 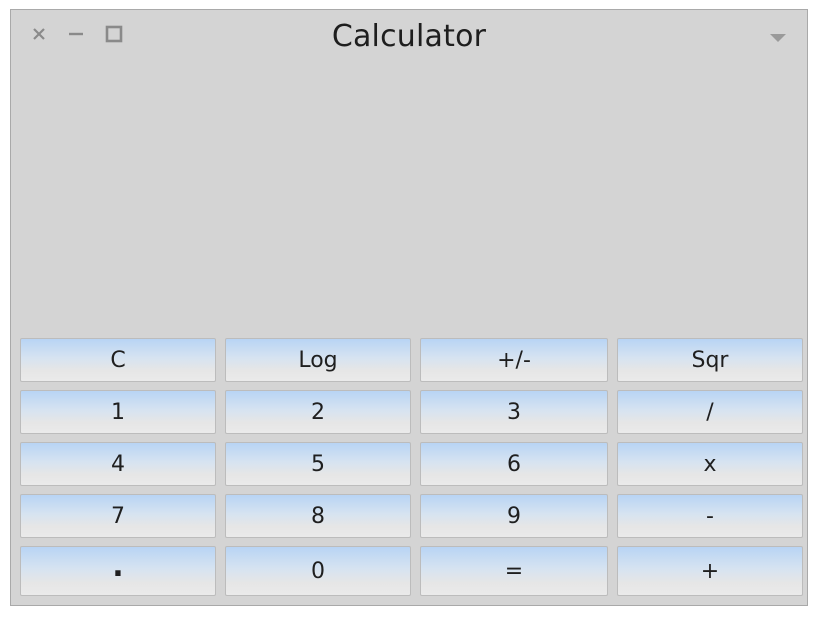 What do you see at coordinates (514, 412) in the screenshot?
I see `digit-3-button: 3` at bounding box center [514, 412].